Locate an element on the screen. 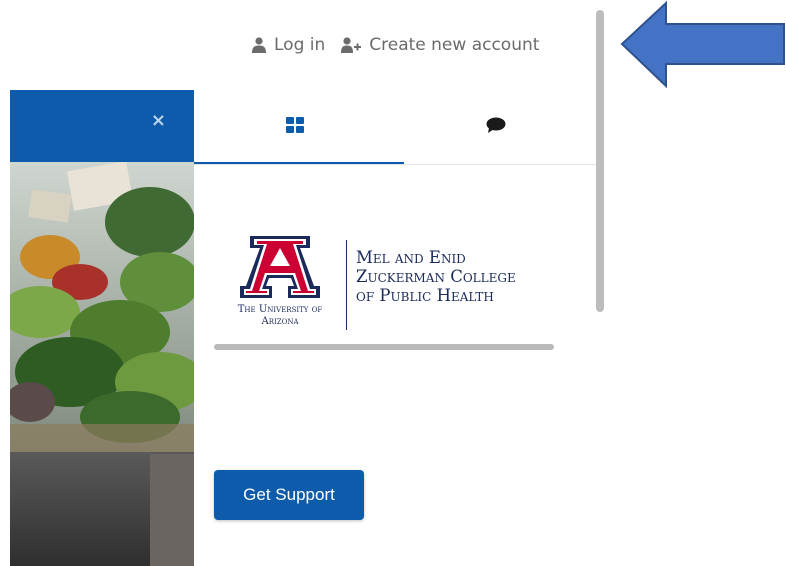 The image size is (786, 566). chat-bubble-icon is located at coordinates (496, 127).